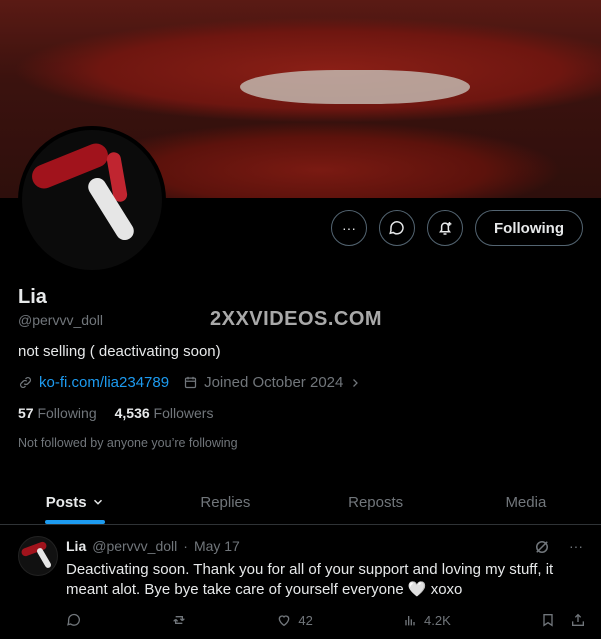 The height and width of the screenshot is (639, 601). Describe the element at coordinates (437, 620) in the screenshot. I see `view-count: 4.2K` at that location.